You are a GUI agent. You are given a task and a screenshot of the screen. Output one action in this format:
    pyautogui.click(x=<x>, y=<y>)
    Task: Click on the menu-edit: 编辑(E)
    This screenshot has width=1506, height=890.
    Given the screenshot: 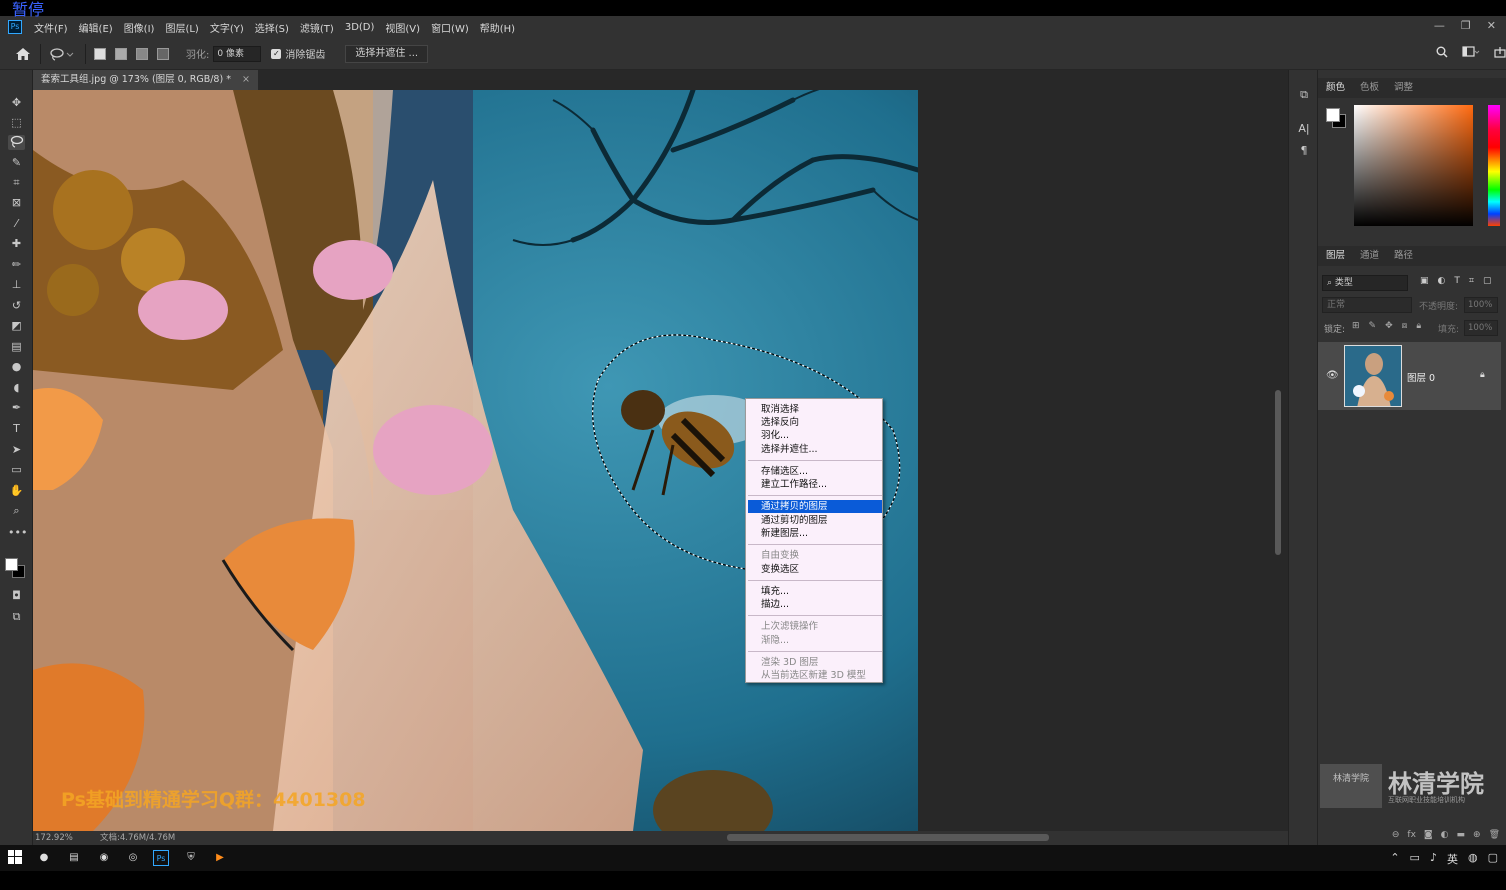 What is the action you would take?
    pyautogui.click(x=96, y=27)
    